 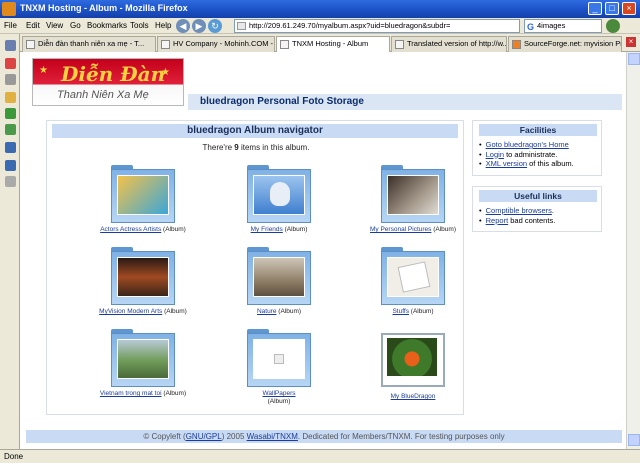 I want to click on count-suffix: items in this album., so click(x=274, y=147).